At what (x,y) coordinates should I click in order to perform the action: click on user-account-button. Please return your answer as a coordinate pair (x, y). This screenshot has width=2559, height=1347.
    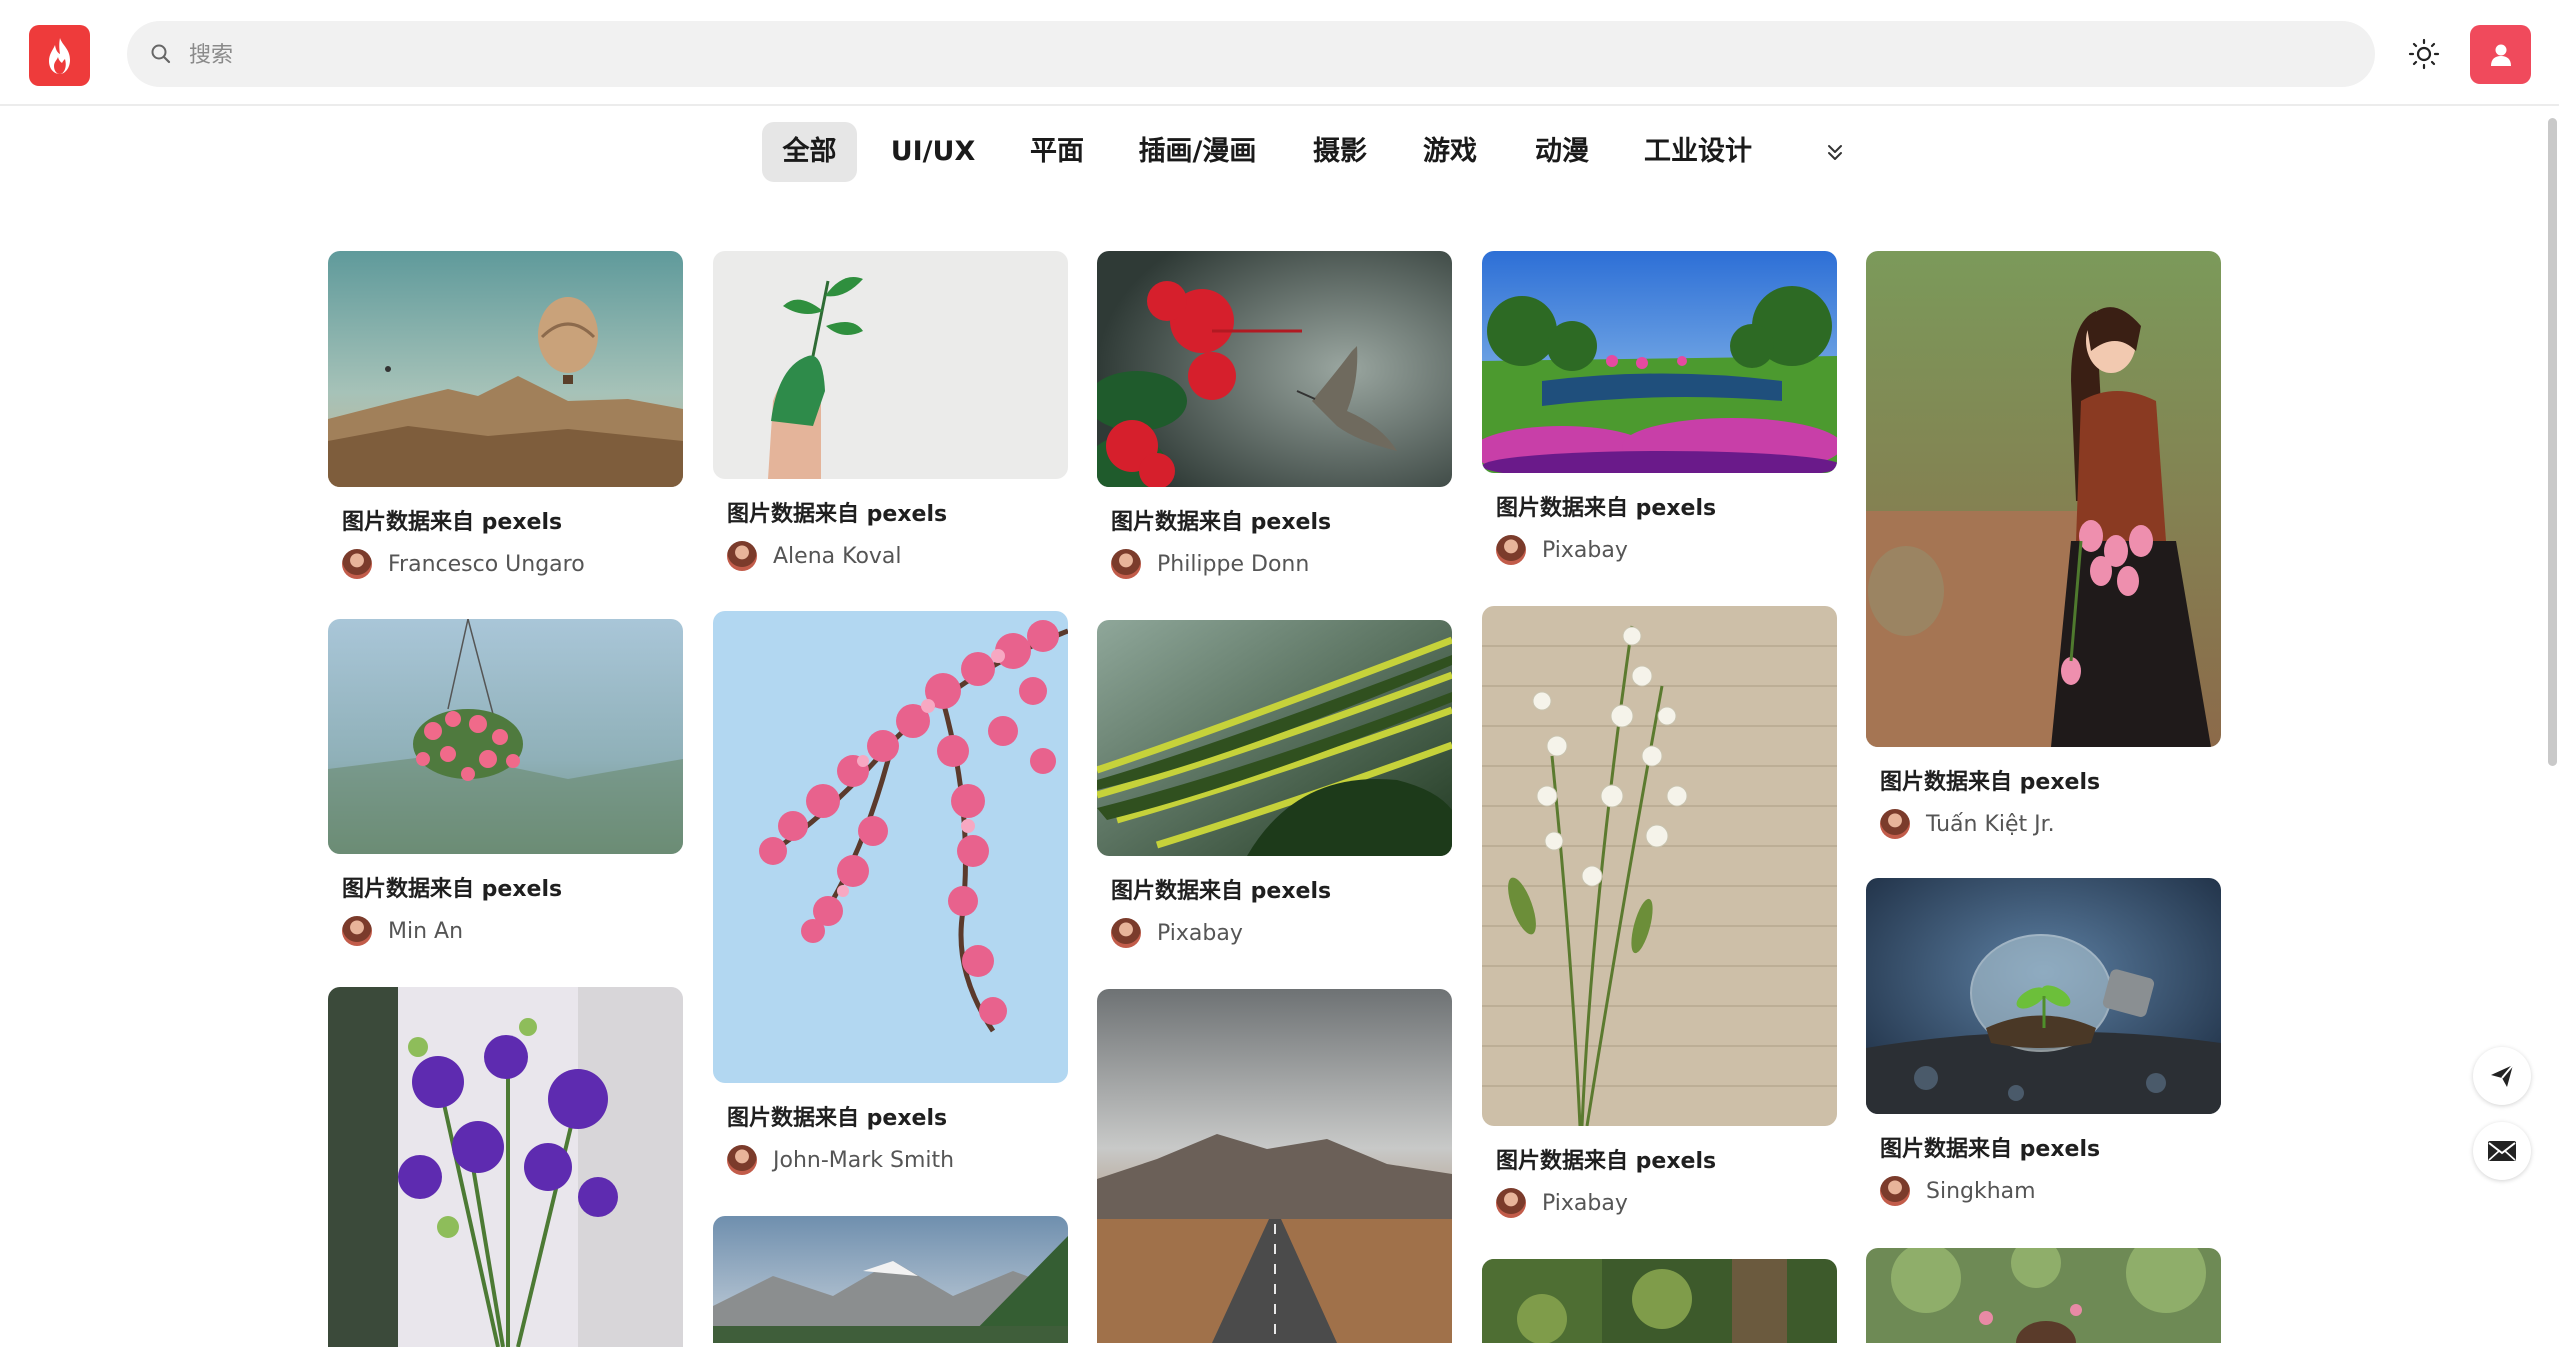
    Looking at the image, I should click on (2500, 54).